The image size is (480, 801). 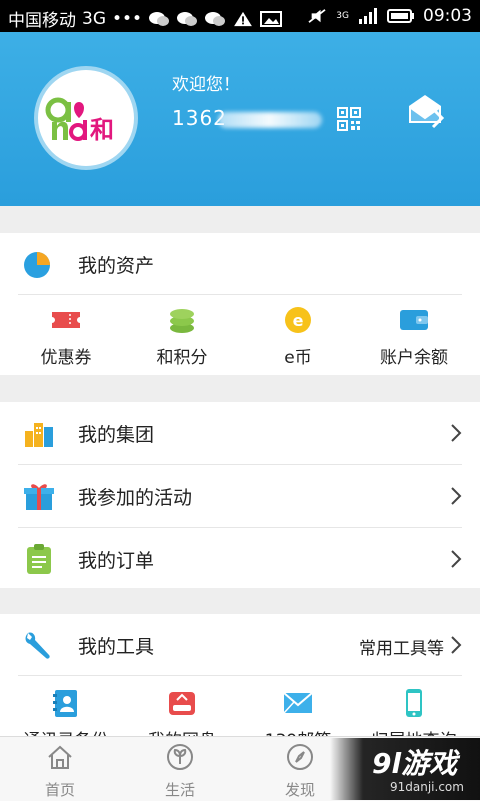 What do you see at coordinates (182, 336) in the screenshot?
I see `points-button: 和积分` at bounding box center [182, 336].